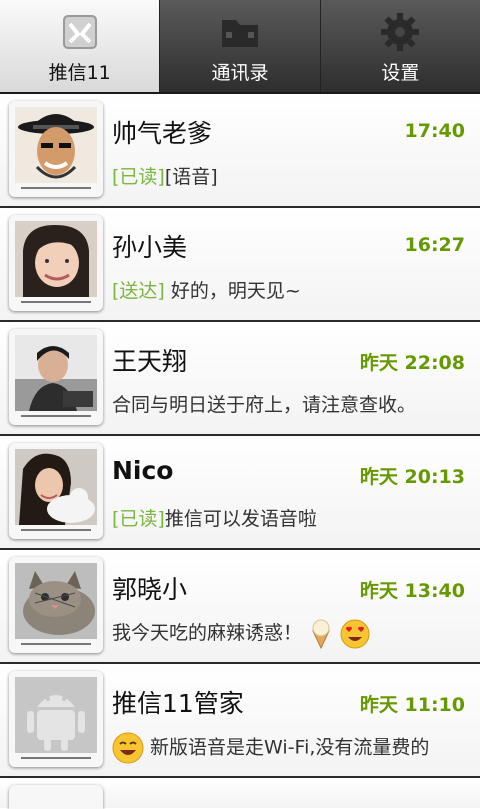 The height and width of the screenshot is (809, 480). I want to click on tab-label: 通讯录, so click(240, 73).